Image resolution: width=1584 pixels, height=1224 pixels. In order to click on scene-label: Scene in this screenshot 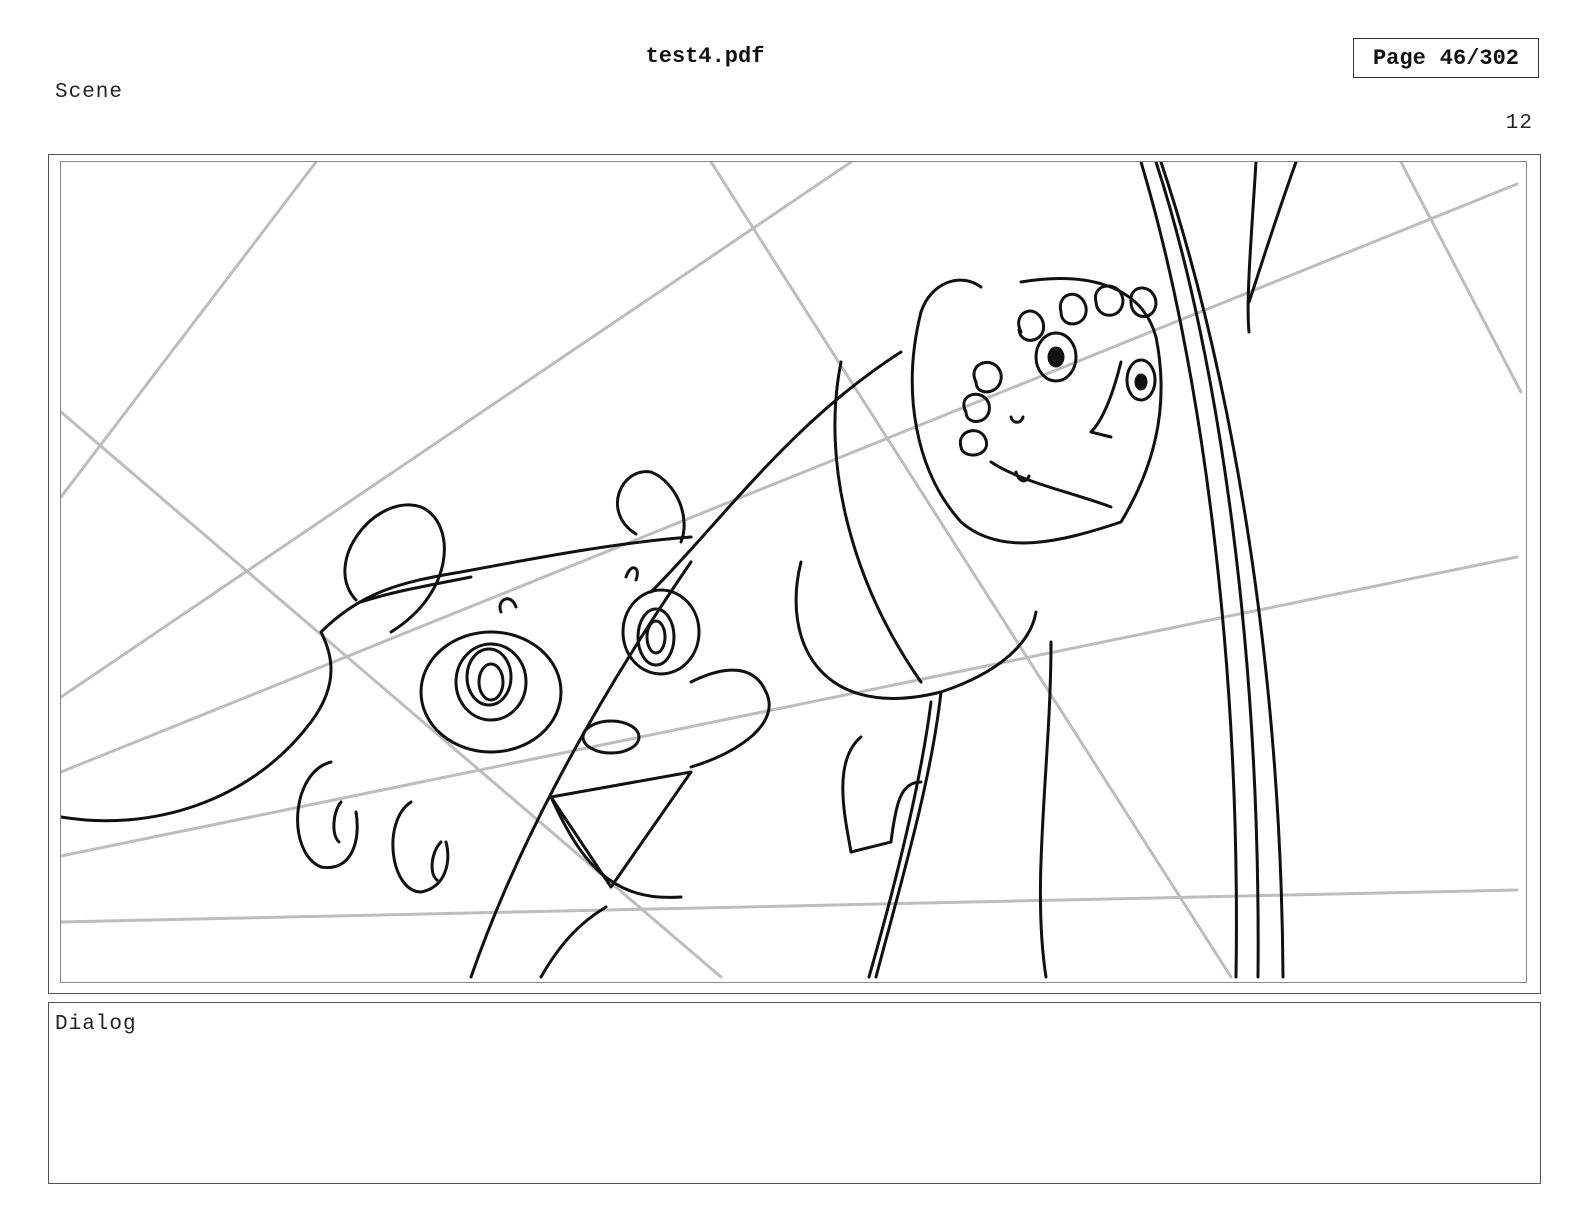, I will do `click(89, 92)`.